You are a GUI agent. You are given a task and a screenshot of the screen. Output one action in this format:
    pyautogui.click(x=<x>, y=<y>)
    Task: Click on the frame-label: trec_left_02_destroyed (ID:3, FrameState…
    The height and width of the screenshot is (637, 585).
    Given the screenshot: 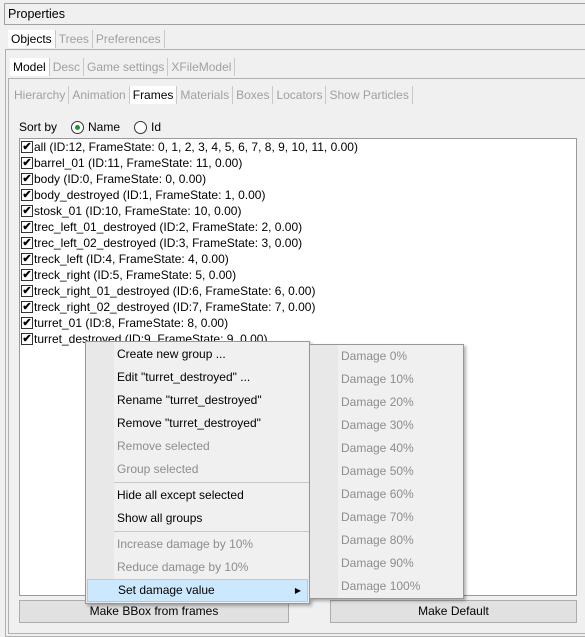 What is the action you would take?
    pyautogui.click(x=168, y=243)
    